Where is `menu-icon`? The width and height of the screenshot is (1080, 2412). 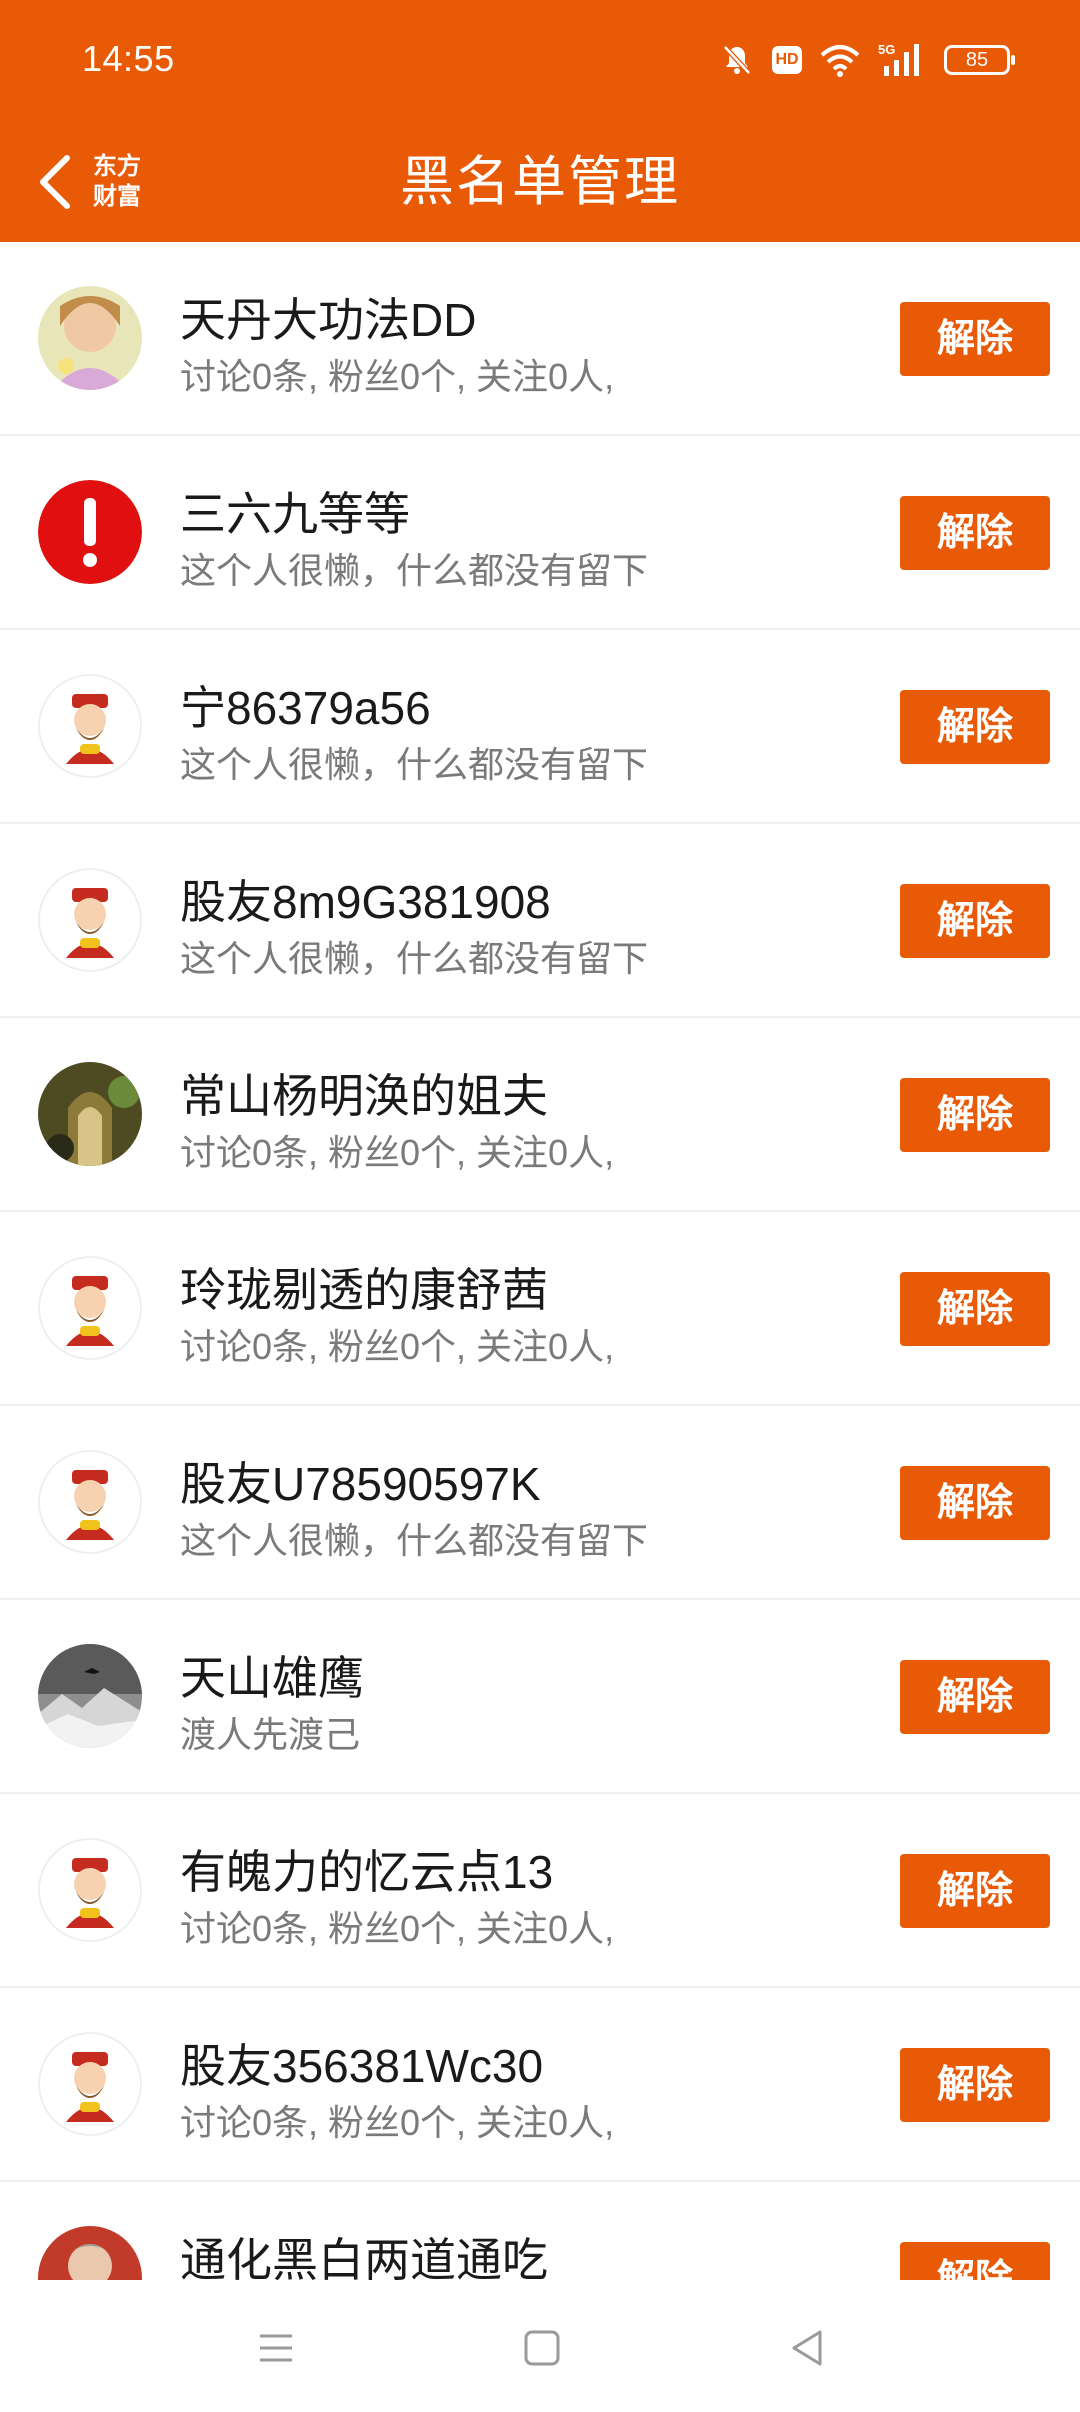 menu-icon is located at coordinates (276, 2348).